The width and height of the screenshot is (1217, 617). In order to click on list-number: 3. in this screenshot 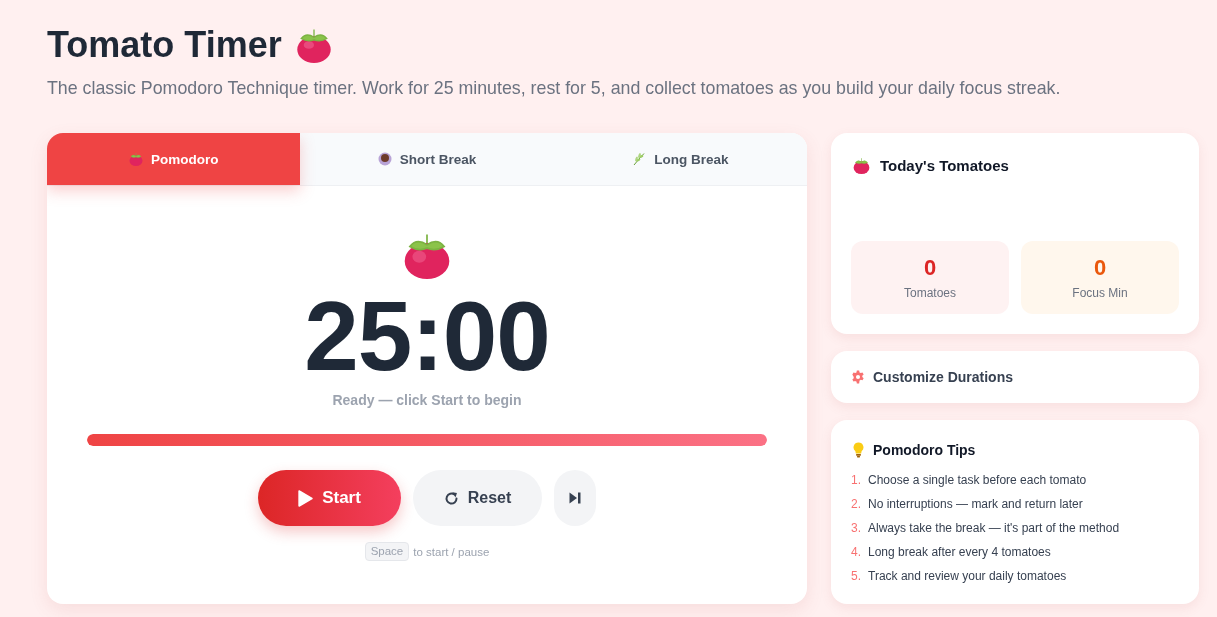, I will do `click(855, 528)`.